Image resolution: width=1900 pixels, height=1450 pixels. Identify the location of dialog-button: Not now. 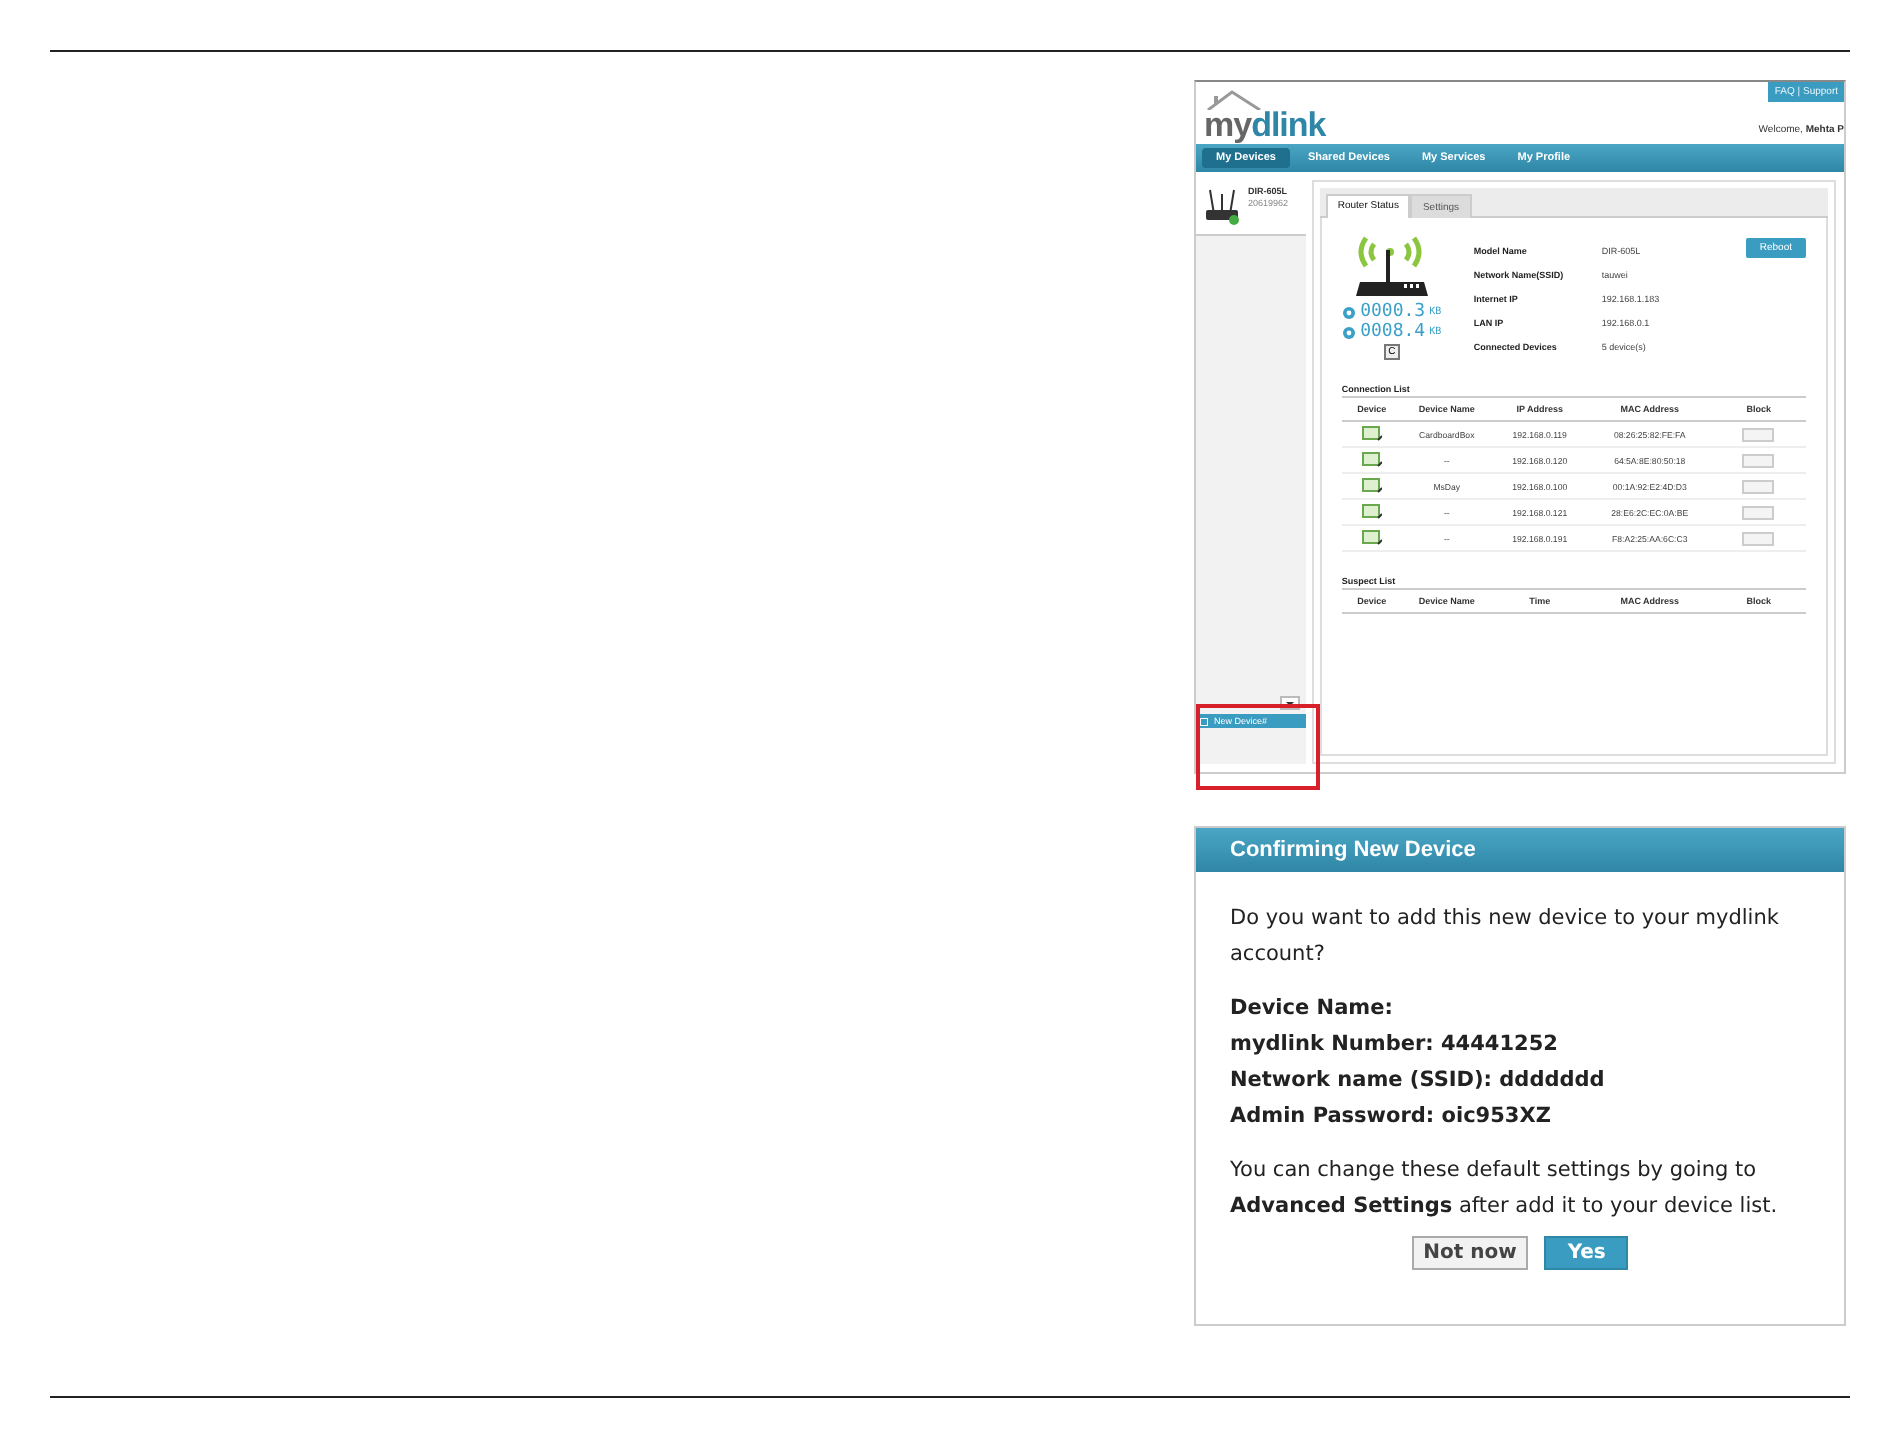
(1470, 1253).